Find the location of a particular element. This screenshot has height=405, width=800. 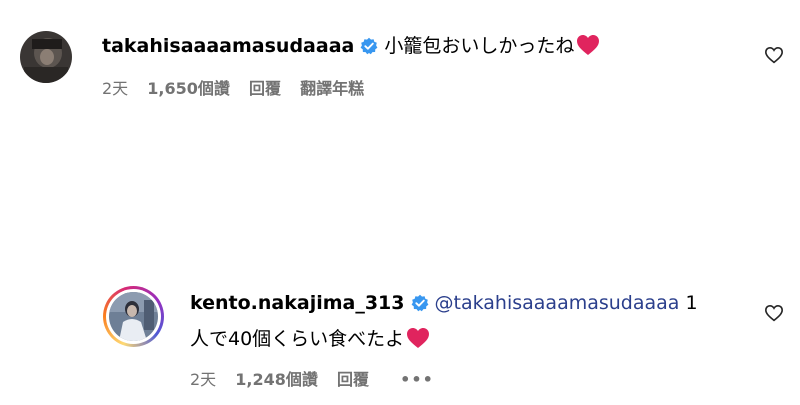

avatar-story-ring is located at coordinates (133, 316).